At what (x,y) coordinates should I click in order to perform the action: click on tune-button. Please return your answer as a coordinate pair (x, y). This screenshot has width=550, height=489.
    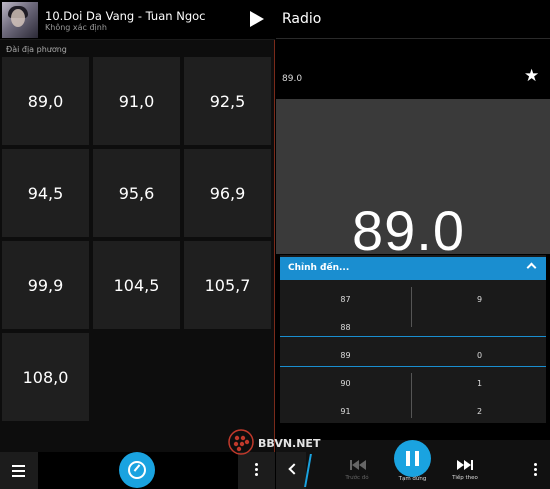
    Looking at the image, I should click on (137, 470).